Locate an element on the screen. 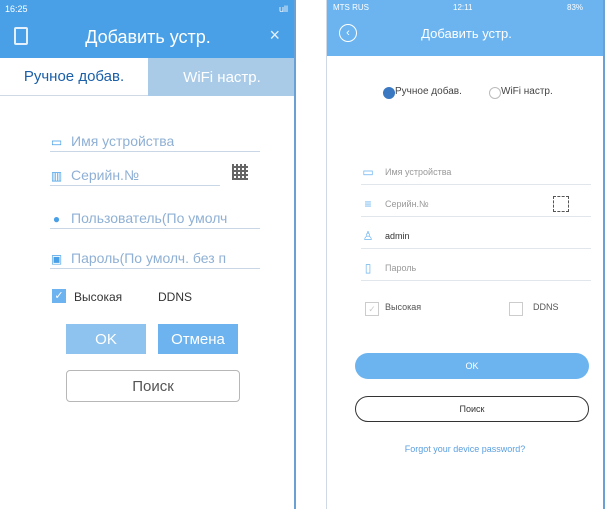  tab-manual-add: Ручное добав. is located at coordinates (74, 77).